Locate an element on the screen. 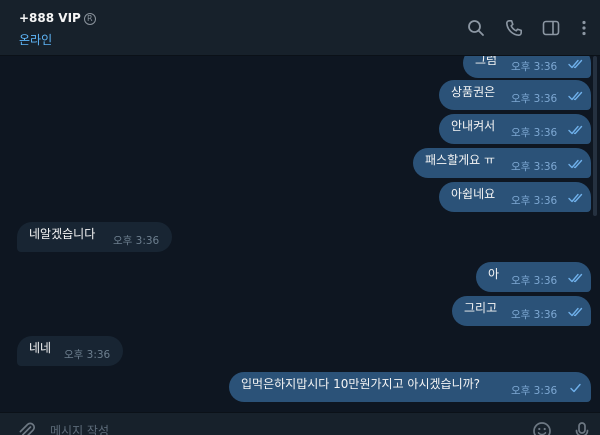  contact-name: +888 VIP R is located at coordinates (57, 18).